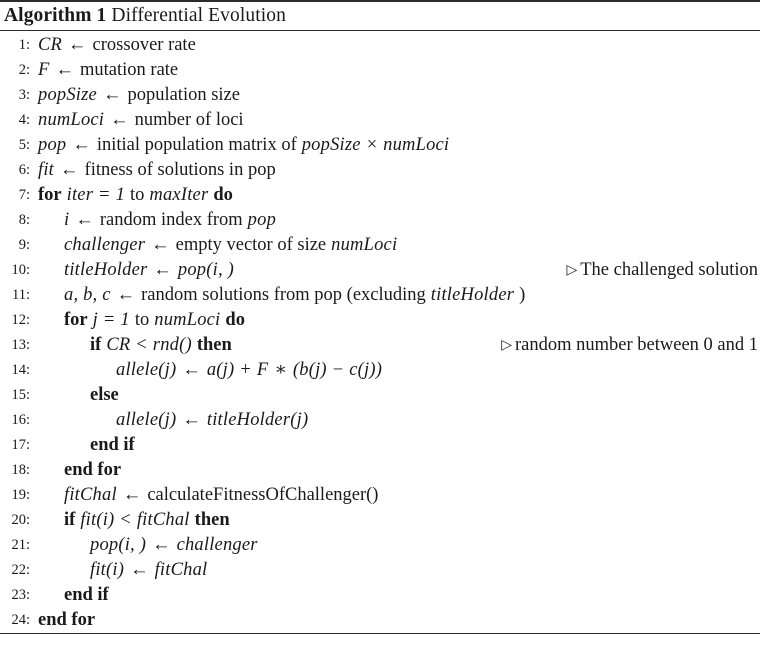  Describe the element at coordinates (46, 170) in the screenshot. I see `token-va: fit` at that location.